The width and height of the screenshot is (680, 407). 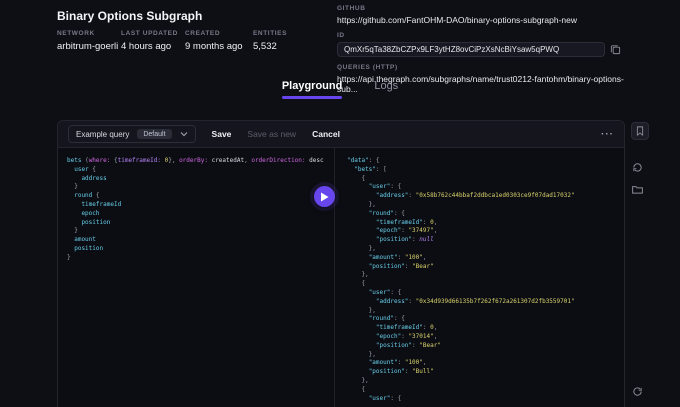 I want to click on meta-created-label: CREATED, so click(x=203, y=33).